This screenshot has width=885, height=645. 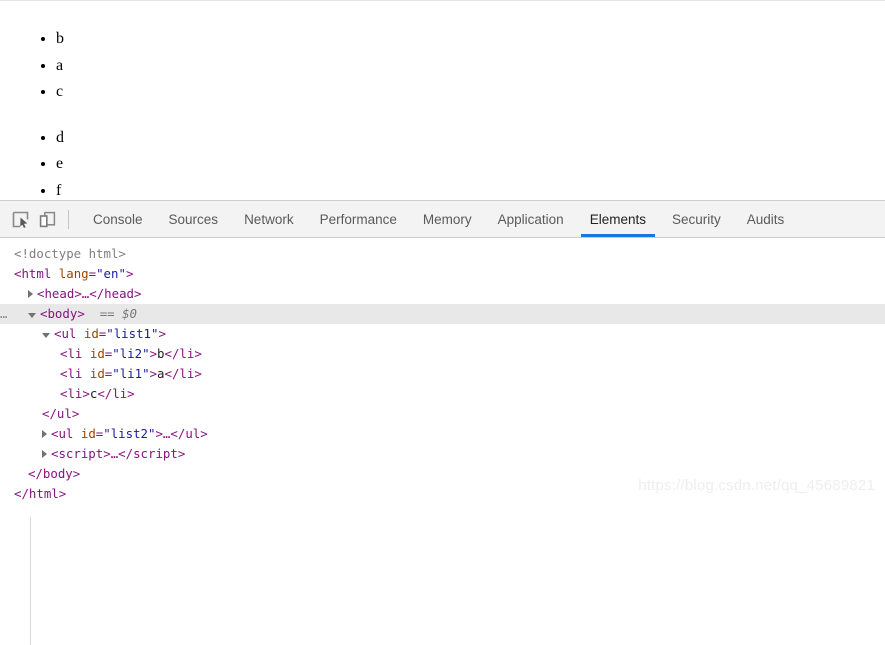 I want to click on tab-application: Application, so click(x=531, y=219).